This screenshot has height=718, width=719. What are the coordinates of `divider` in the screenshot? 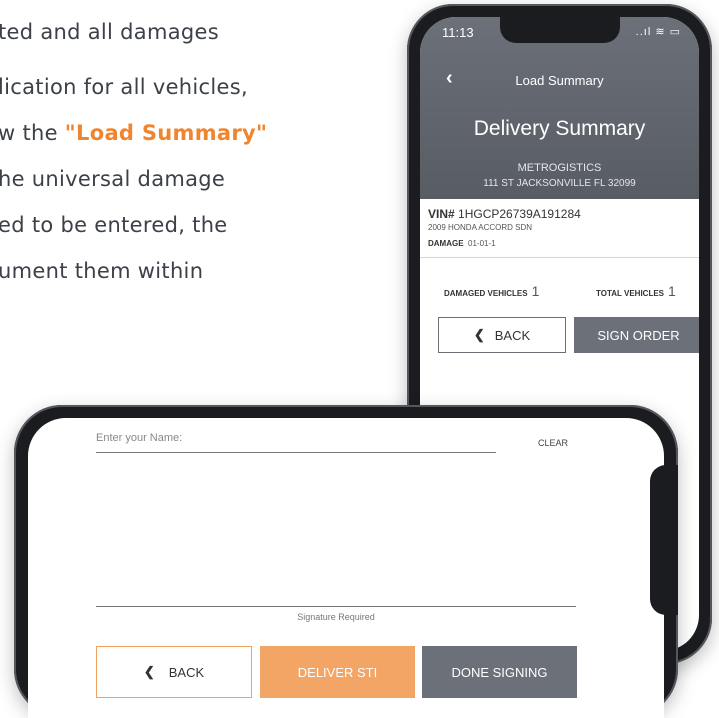 It's located at (559, 257).